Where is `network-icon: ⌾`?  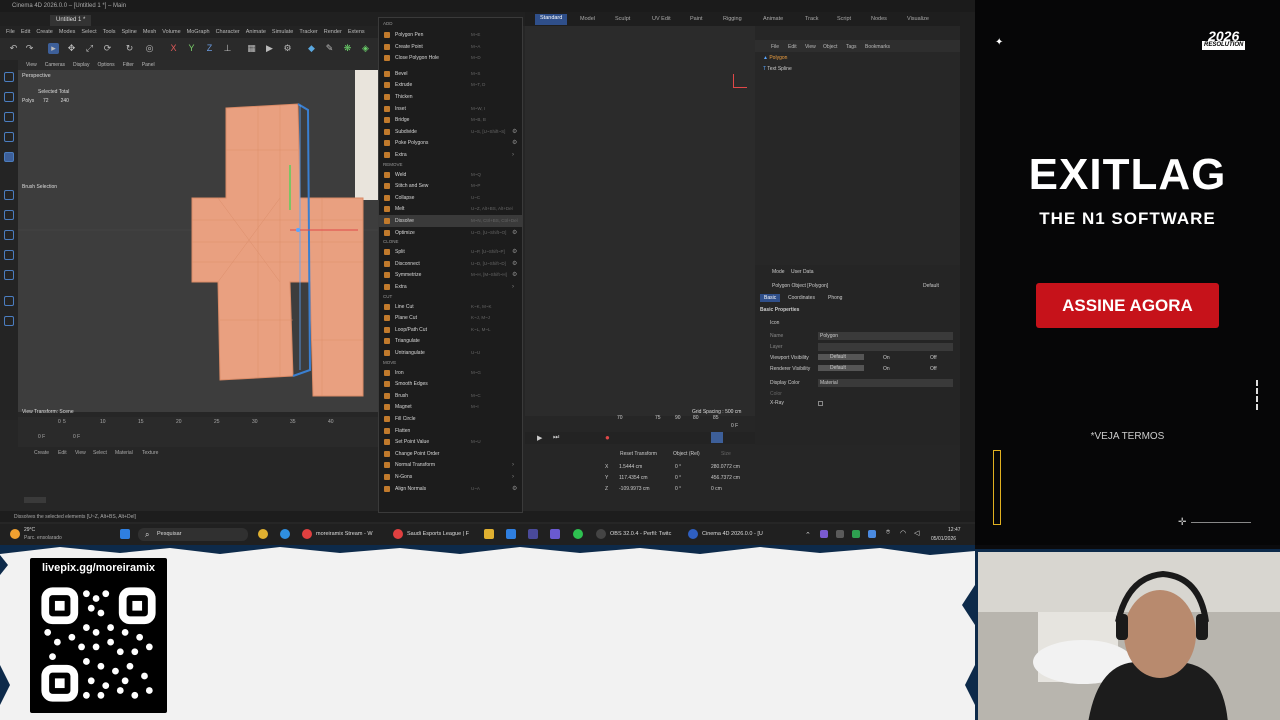
network-icon: ⌾ is located at coordinates (888, 533).